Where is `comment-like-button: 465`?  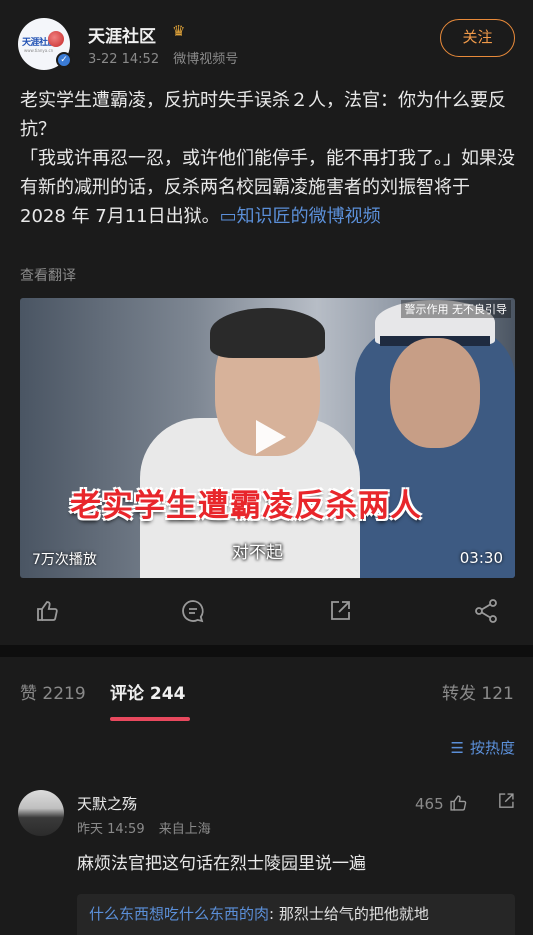
comment-like-button: 465 is located at coordinates (441, 803).